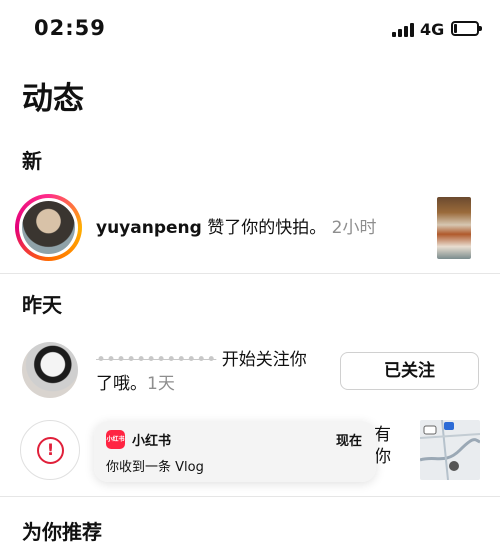 The height and width of the screenshot is (559, 500). I want to click on story-thumbnail, so click(454, 228).